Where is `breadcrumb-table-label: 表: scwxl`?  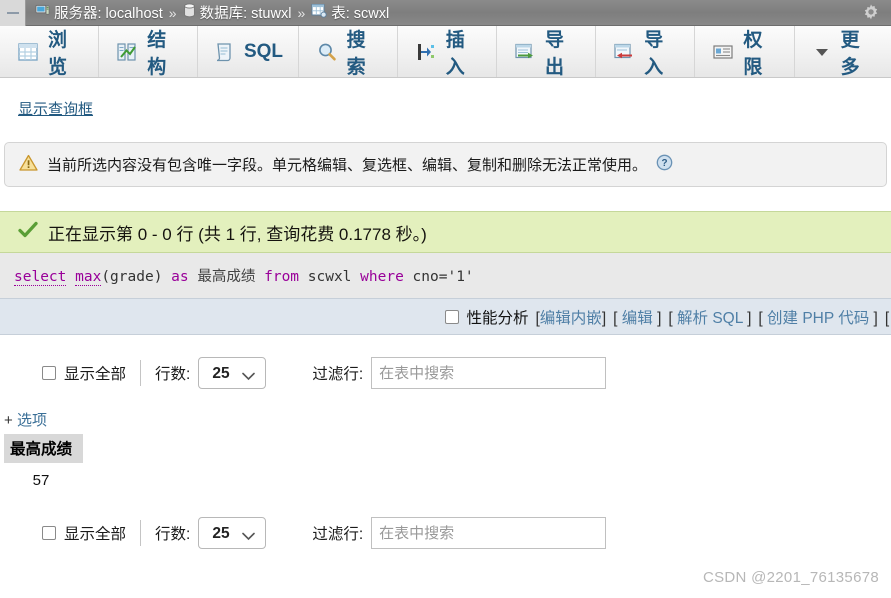
breadcrumb-table-label: 表: scwxl is located at coordinates (360, 14).